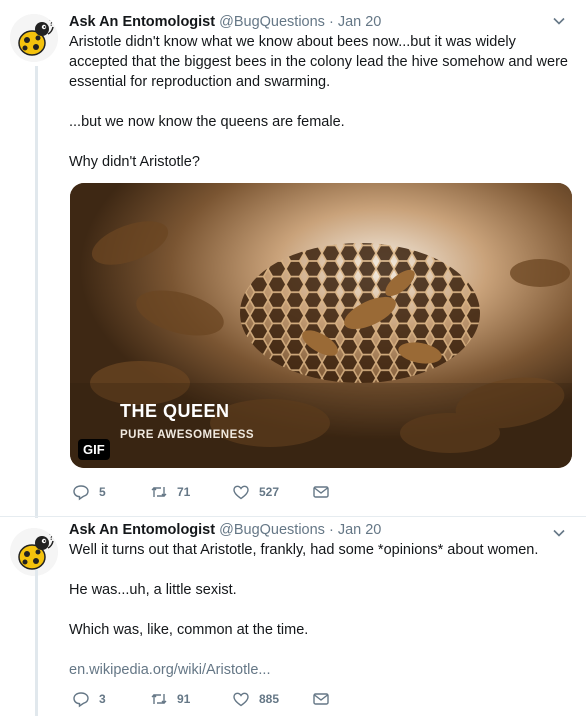 This screenshot has height=716, width=586. Describe the element at coordinates (175, 411) in the screenshot. I see `gif-overlay-title: THE QUEEN` at that location.